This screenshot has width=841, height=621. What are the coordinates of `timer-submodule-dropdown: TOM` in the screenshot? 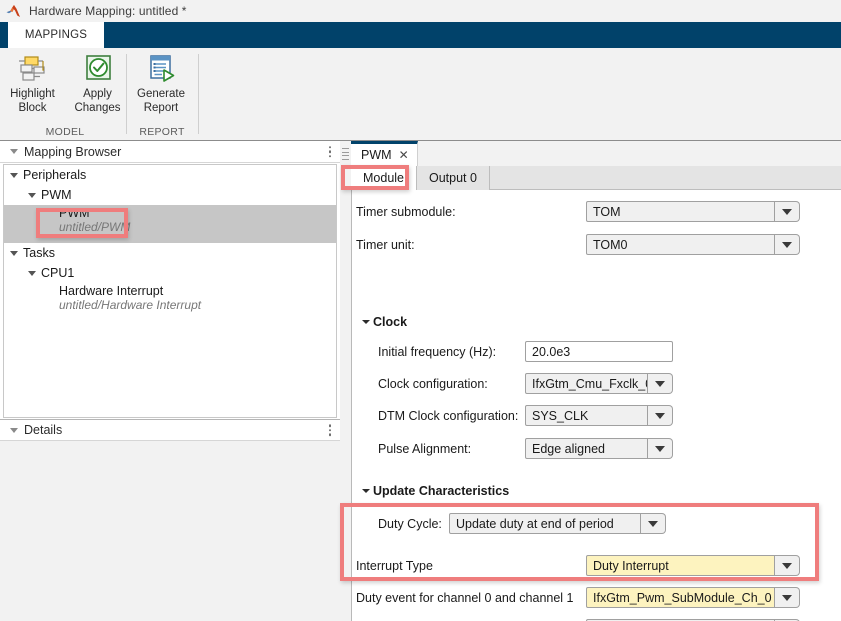 It's located at (693, 211).